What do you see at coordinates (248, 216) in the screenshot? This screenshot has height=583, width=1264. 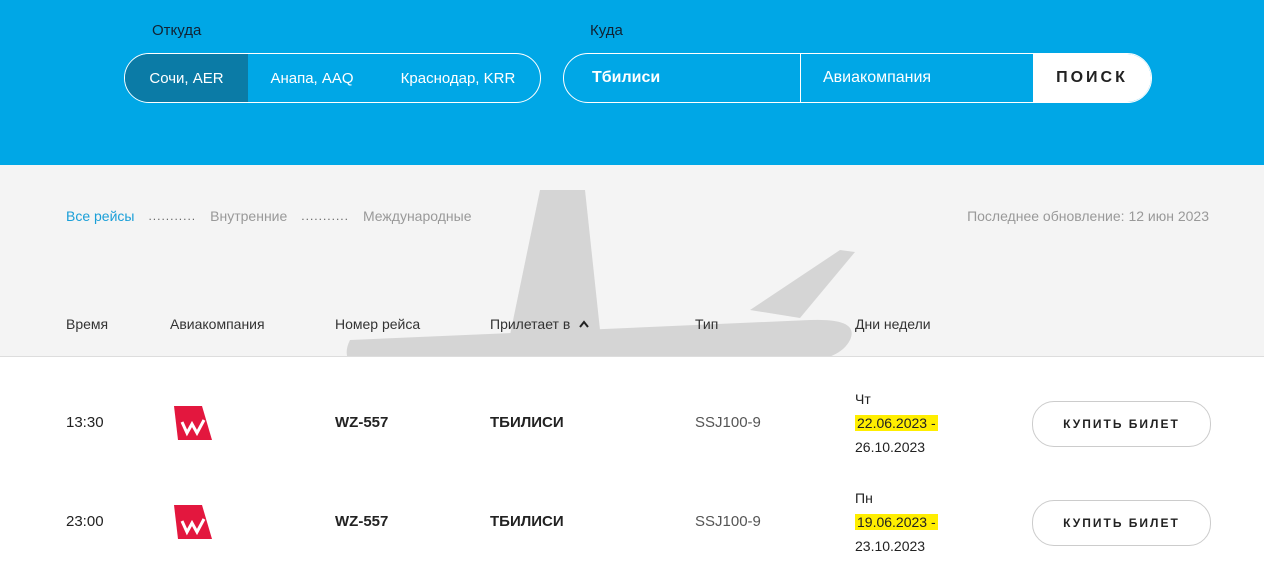 I see `filter-domestic: Внутренние` at bounding box center [248, 216].